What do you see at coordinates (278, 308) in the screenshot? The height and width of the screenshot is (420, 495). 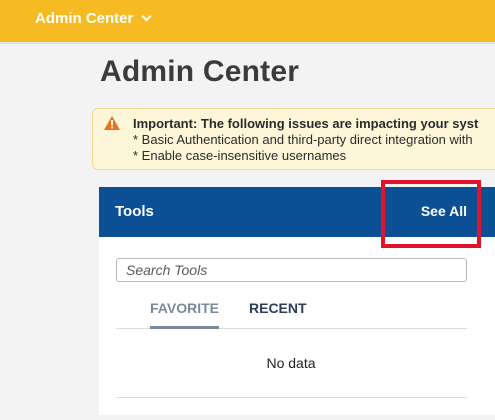 I see `tab-recent: RECENT` at bounding box center [278, 308].